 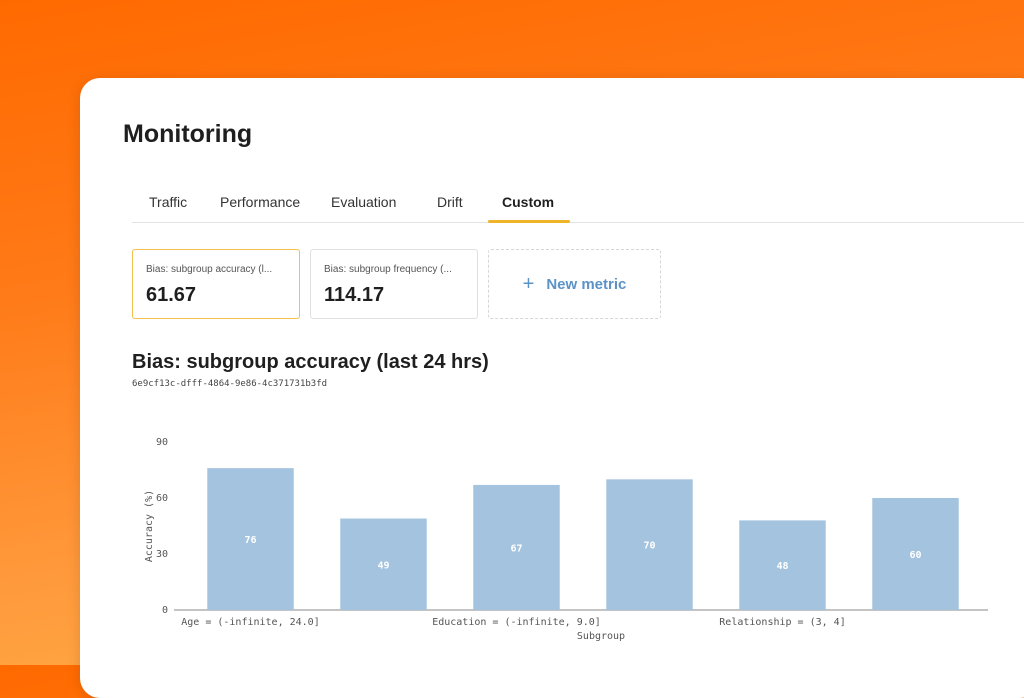 I want to click on bar-value-label: 48, so click(x=782, y=566).